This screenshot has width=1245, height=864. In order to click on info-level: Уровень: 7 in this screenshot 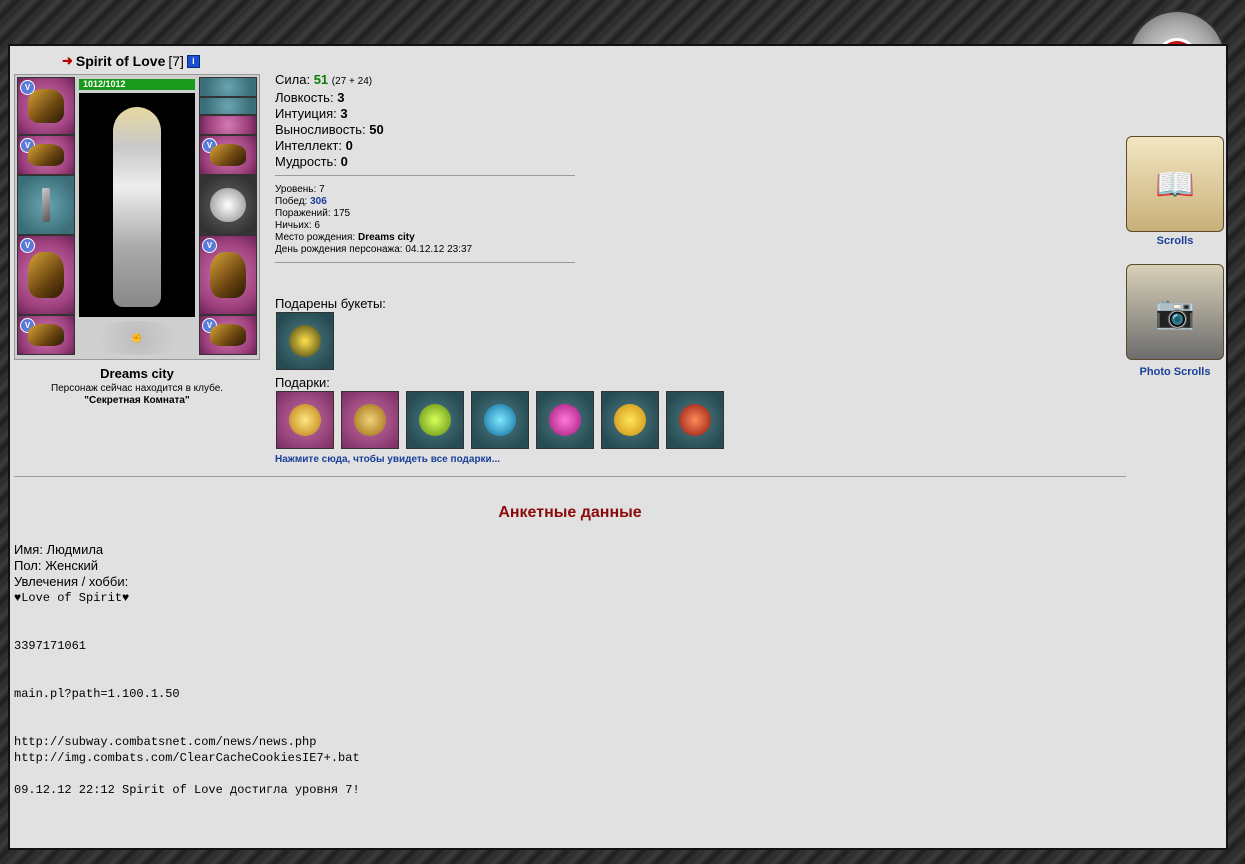, I will do `click(300, 189)`.